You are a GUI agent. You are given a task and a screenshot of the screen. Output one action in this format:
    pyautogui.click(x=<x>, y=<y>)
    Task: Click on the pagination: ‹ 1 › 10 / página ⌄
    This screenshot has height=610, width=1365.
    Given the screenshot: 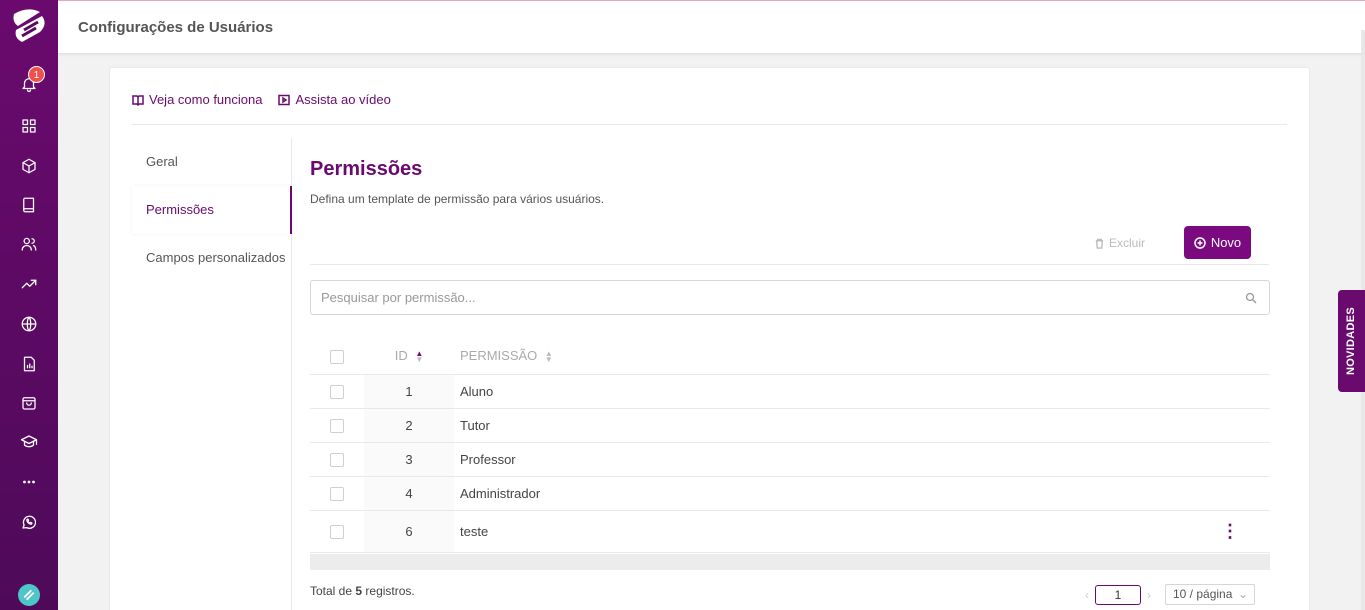 What is the action you would take?
    pyautogui.click(x=1170, y=594)
    